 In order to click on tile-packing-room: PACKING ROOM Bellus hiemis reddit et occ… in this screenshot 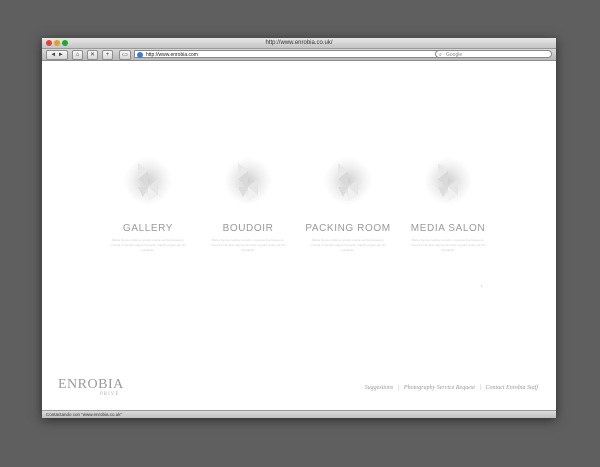, I will do `click(348, 222)`.